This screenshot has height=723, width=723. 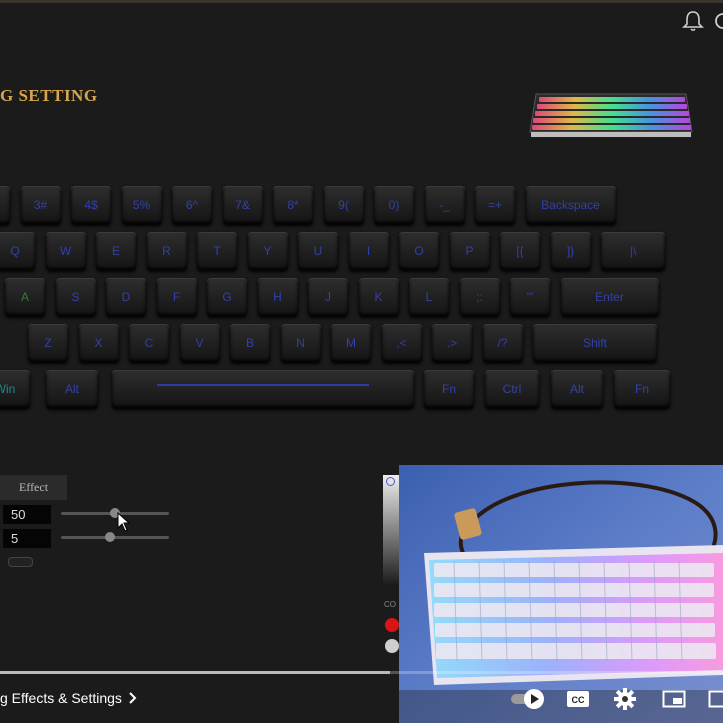 I want to click on key-label: E, so click(x=115, y=251).